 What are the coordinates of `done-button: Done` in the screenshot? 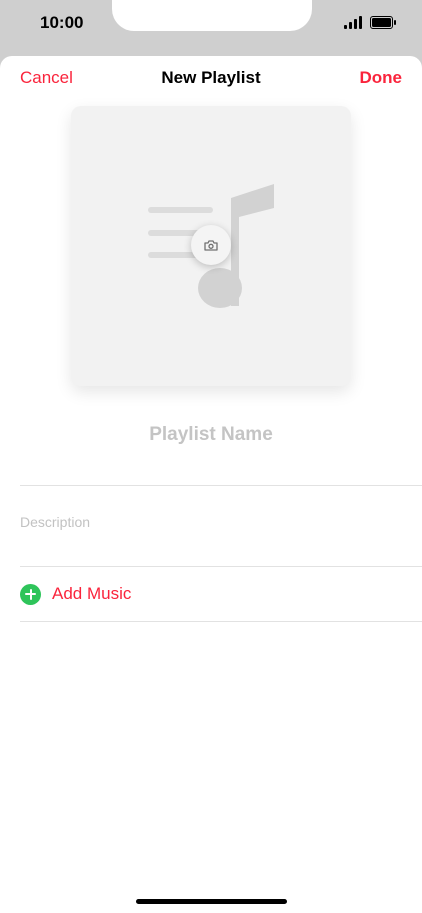 It's located at (381, 78).